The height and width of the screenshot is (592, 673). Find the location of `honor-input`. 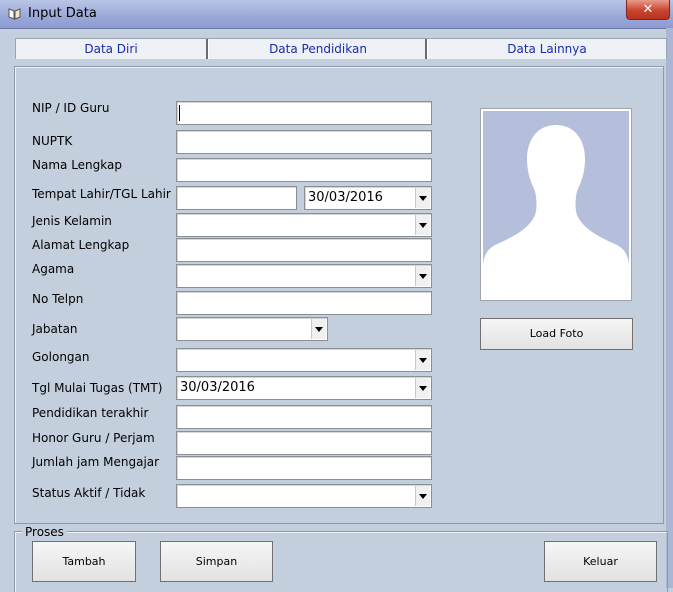

honor-input is located at coordinates (304, 443).